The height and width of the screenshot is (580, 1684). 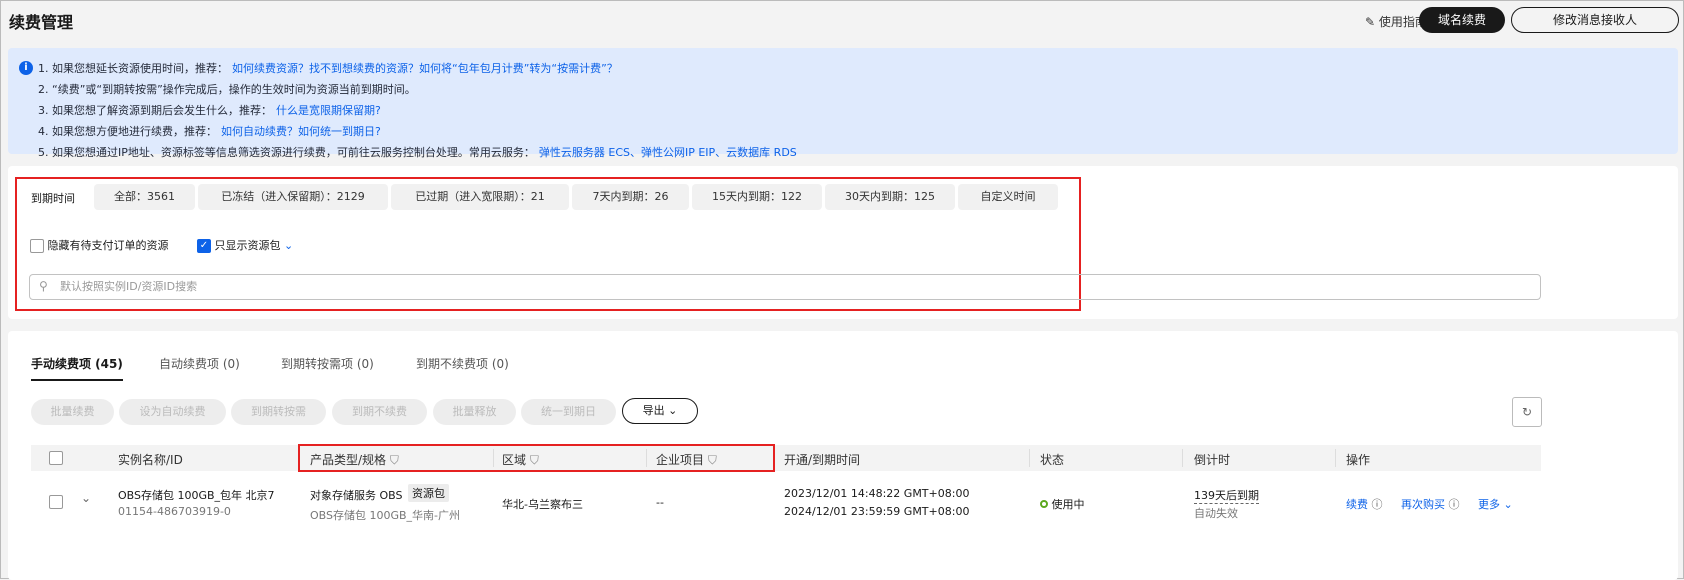 I want to click on tab-manual: 手动续费项 (45), so click(x=77, y=363).